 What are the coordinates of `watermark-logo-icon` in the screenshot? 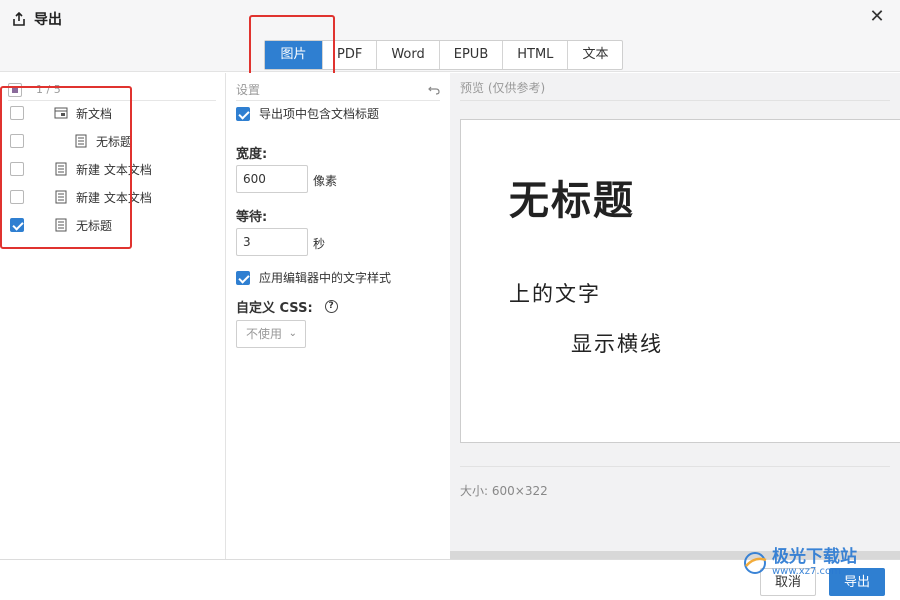 It's located at (755, 562).